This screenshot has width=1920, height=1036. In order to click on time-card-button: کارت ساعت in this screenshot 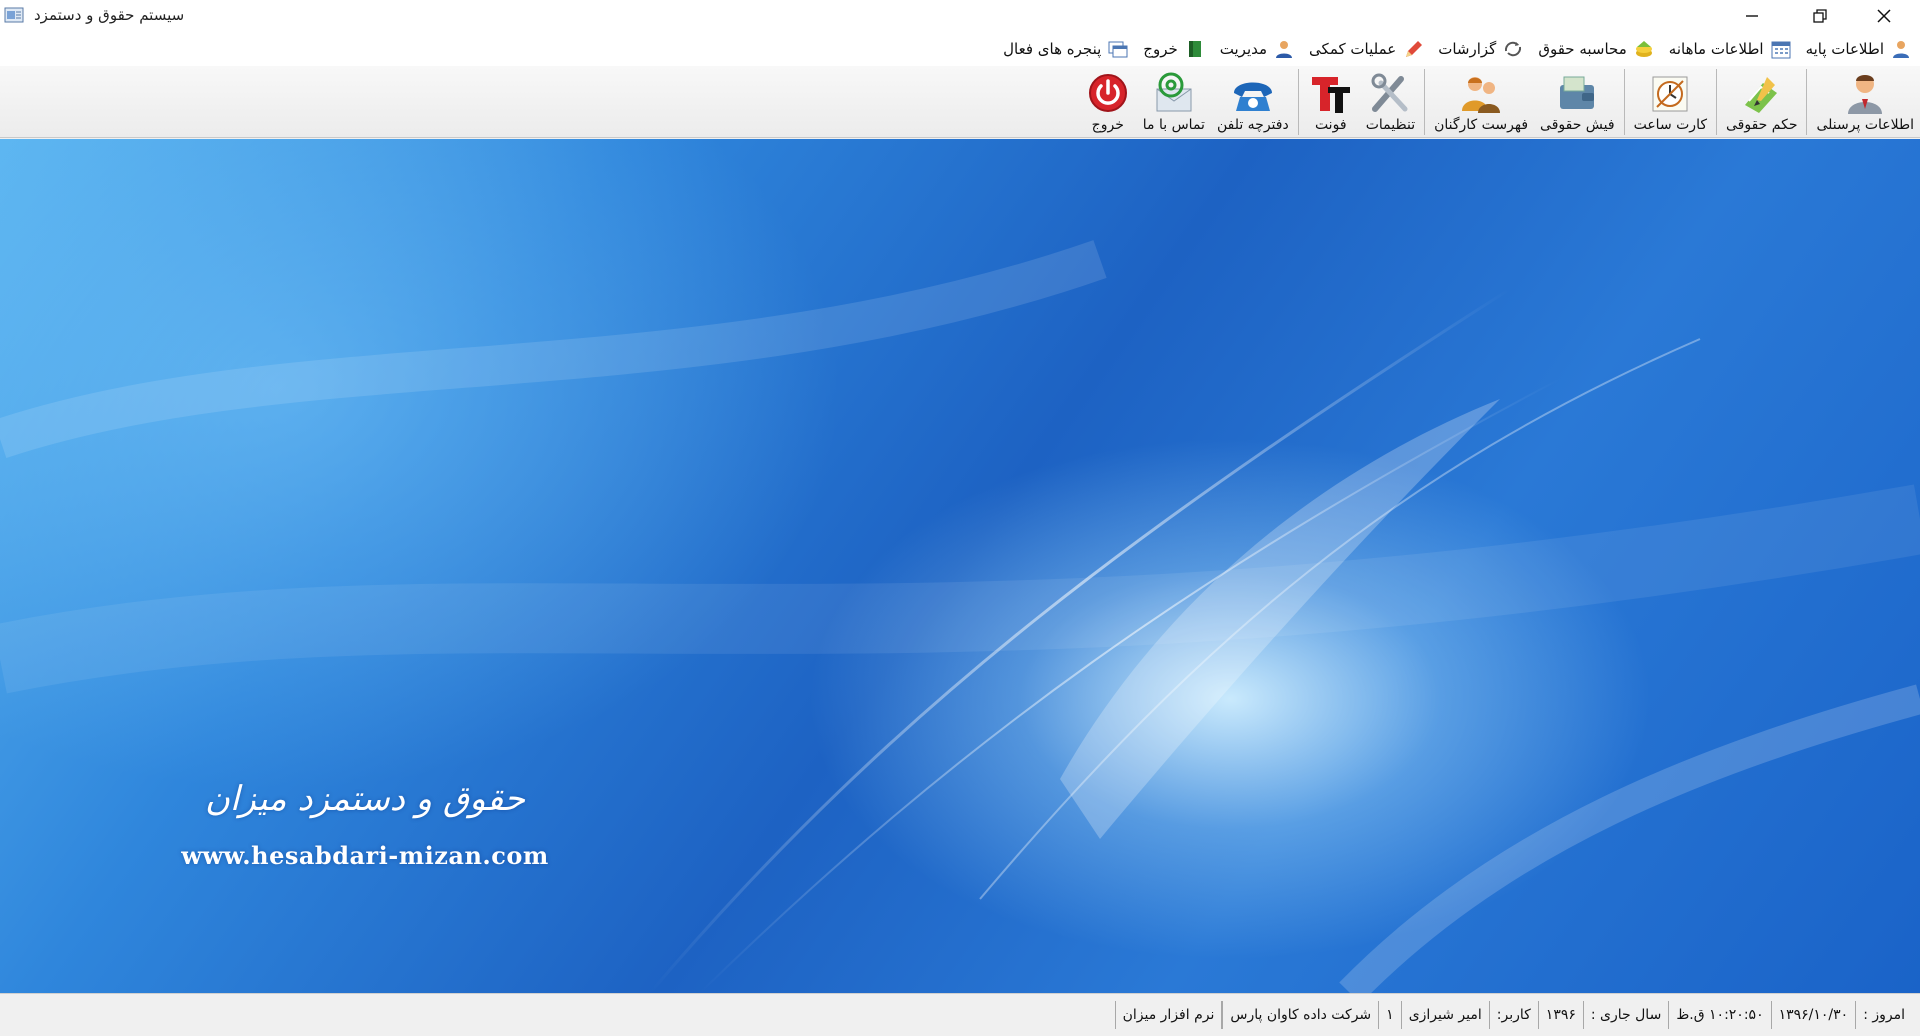, I will do `click(1670, 102)`.